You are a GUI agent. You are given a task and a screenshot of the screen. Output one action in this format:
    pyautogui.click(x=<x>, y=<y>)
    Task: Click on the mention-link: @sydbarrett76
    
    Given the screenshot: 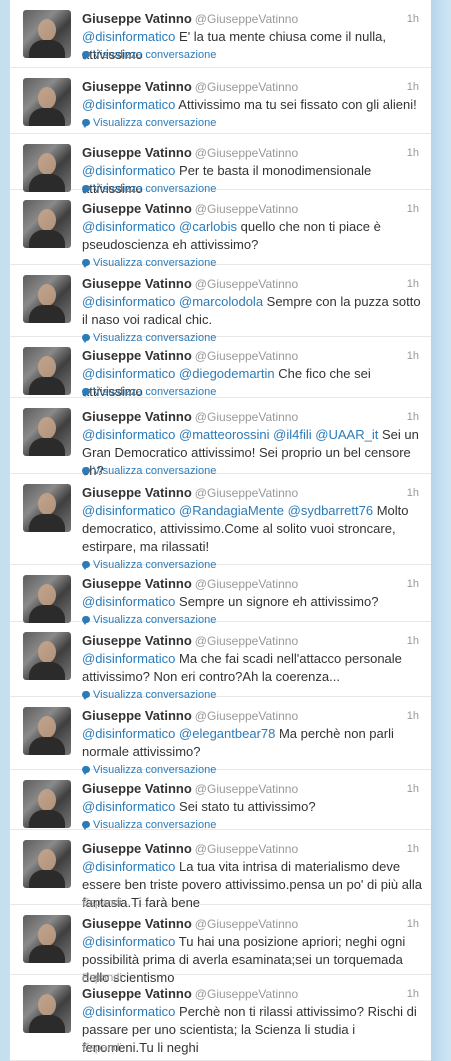 What is the action you would take?
    pyautogui.click(x=330, y=510)
    